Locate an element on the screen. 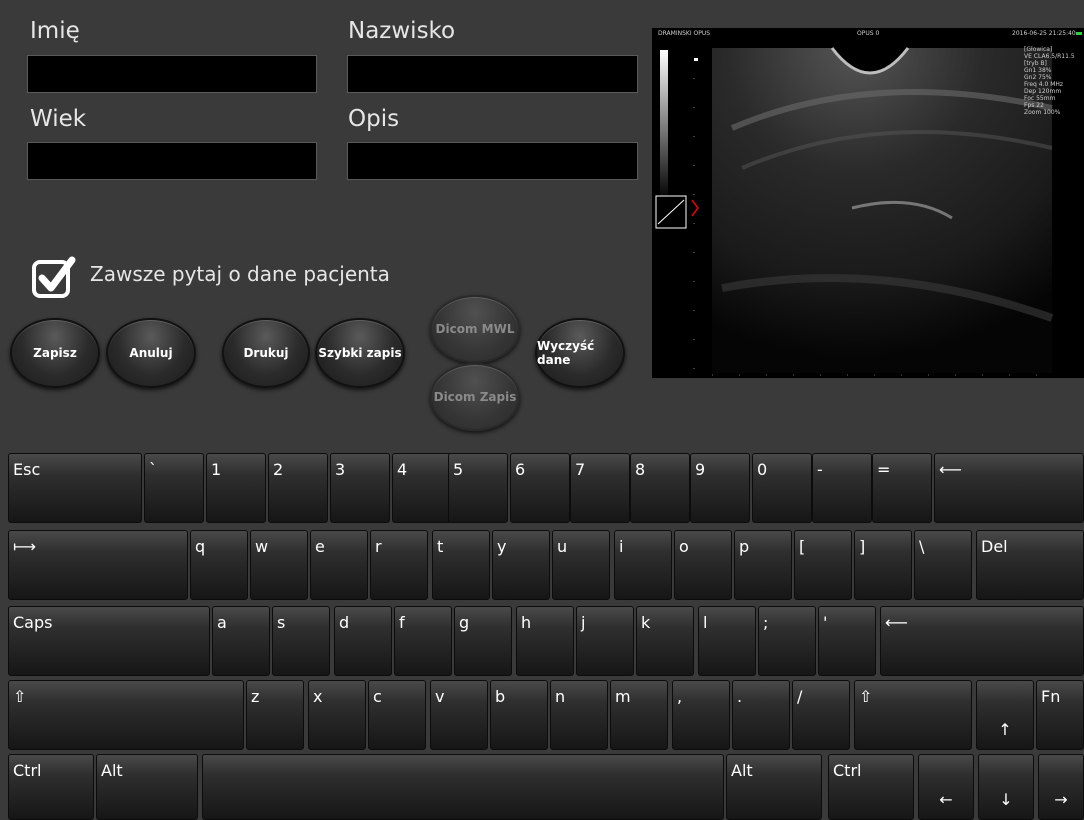 The width and height of the screenshot is (1084, 820). key-9: 9 is located at coordinates (720, 488).